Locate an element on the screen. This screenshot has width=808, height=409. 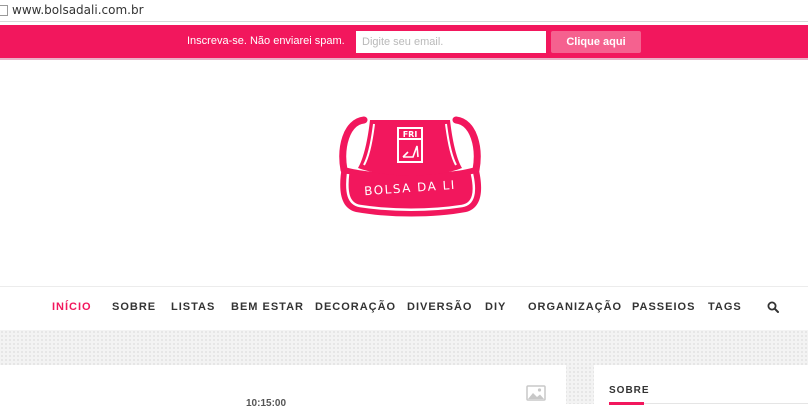
image-placeholder-icon is located at coordinates (536, 393).